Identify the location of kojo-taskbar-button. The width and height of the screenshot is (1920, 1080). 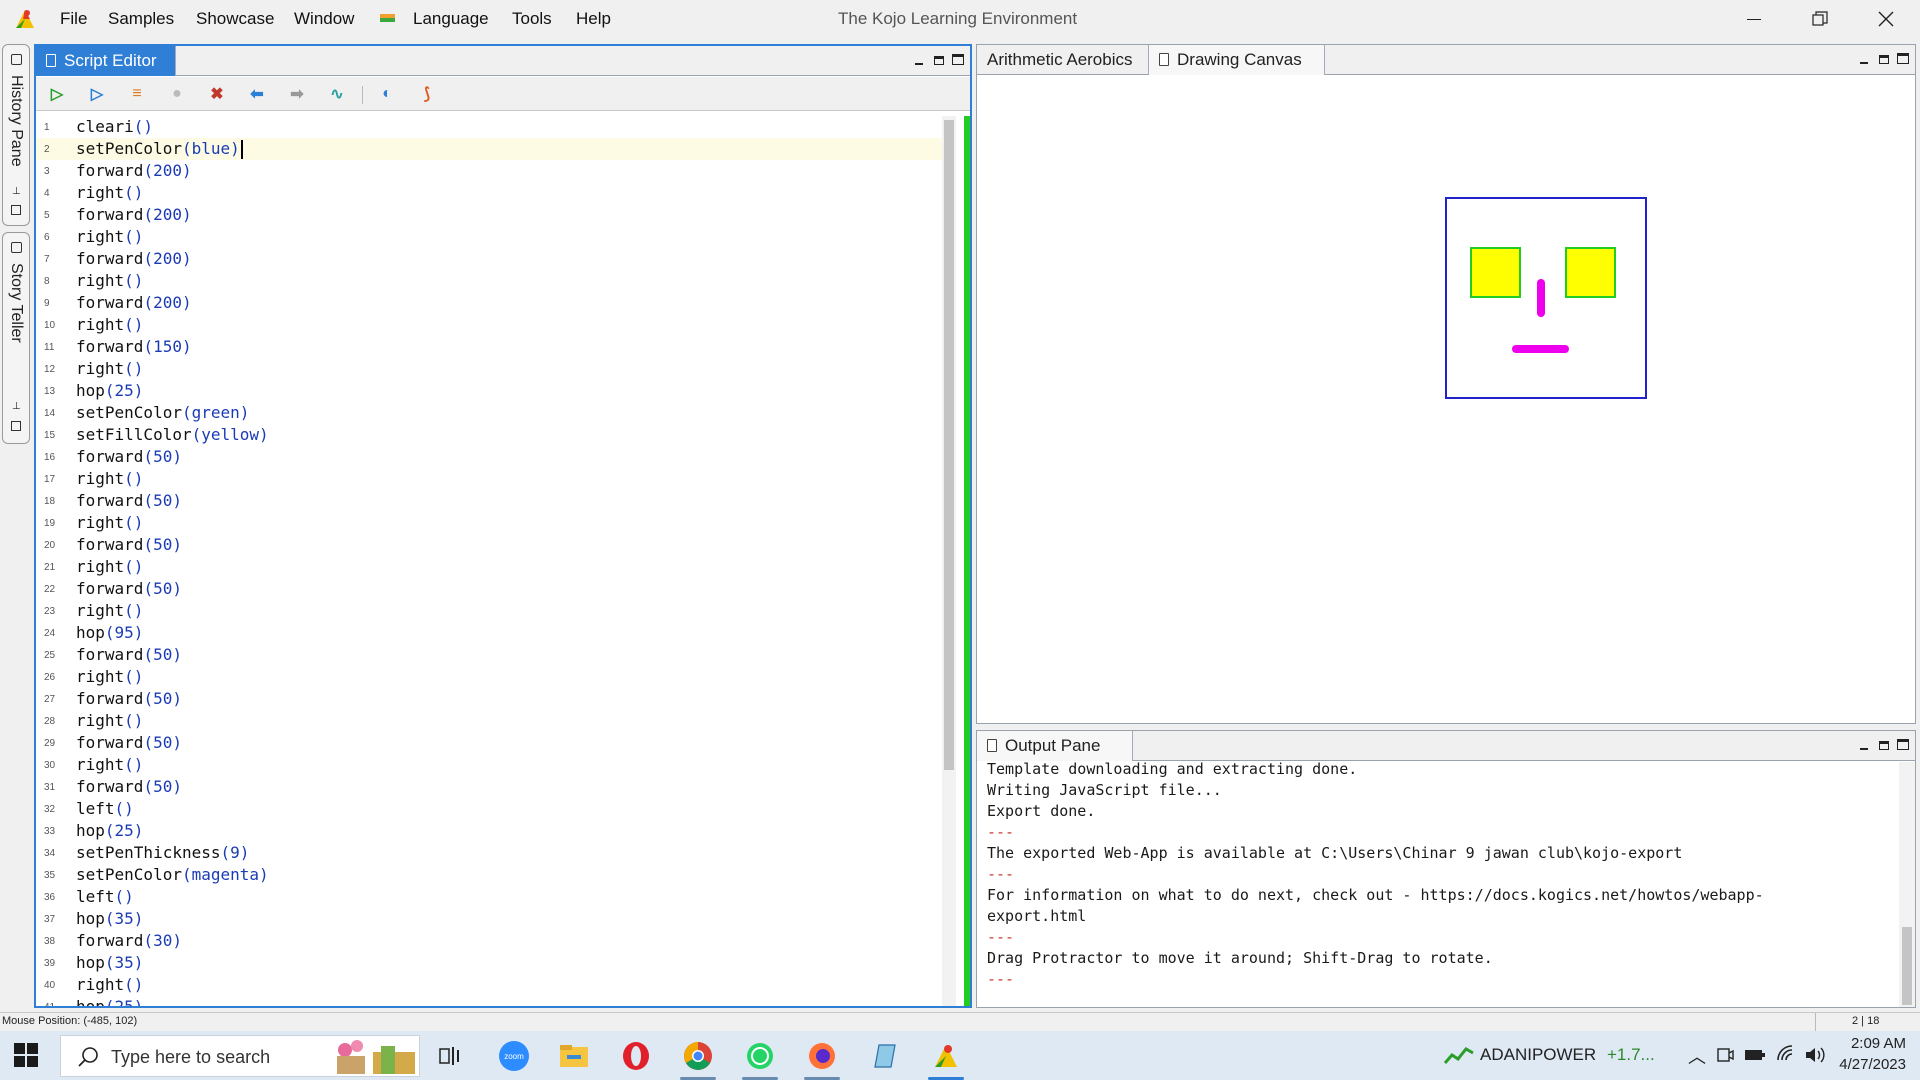
(946, 1059).